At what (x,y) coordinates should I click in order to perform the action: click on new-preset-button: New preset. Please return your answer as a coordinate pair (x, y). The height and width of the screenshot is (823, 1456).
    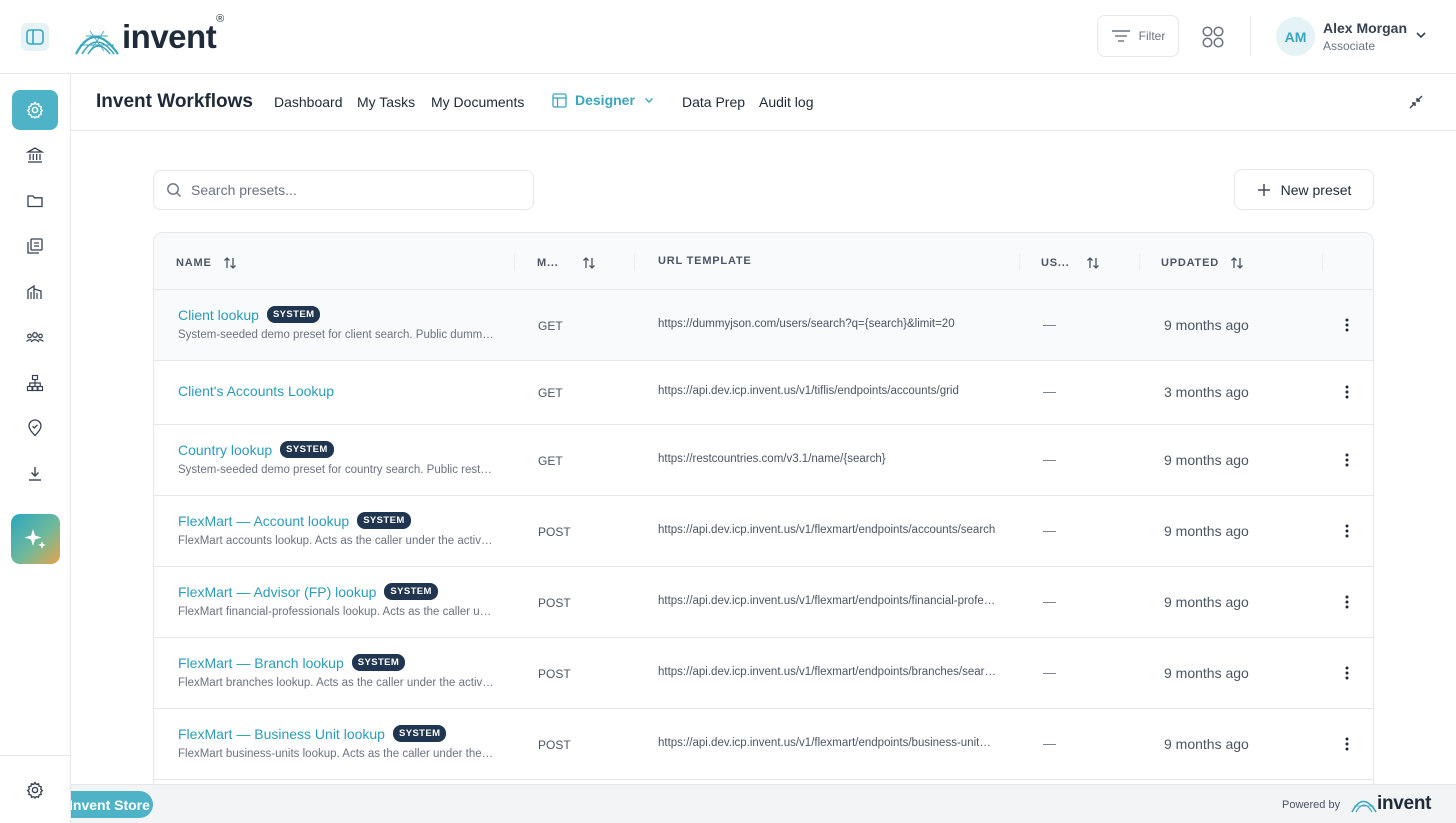
    Looking at the image, I should click on (1304, 189).